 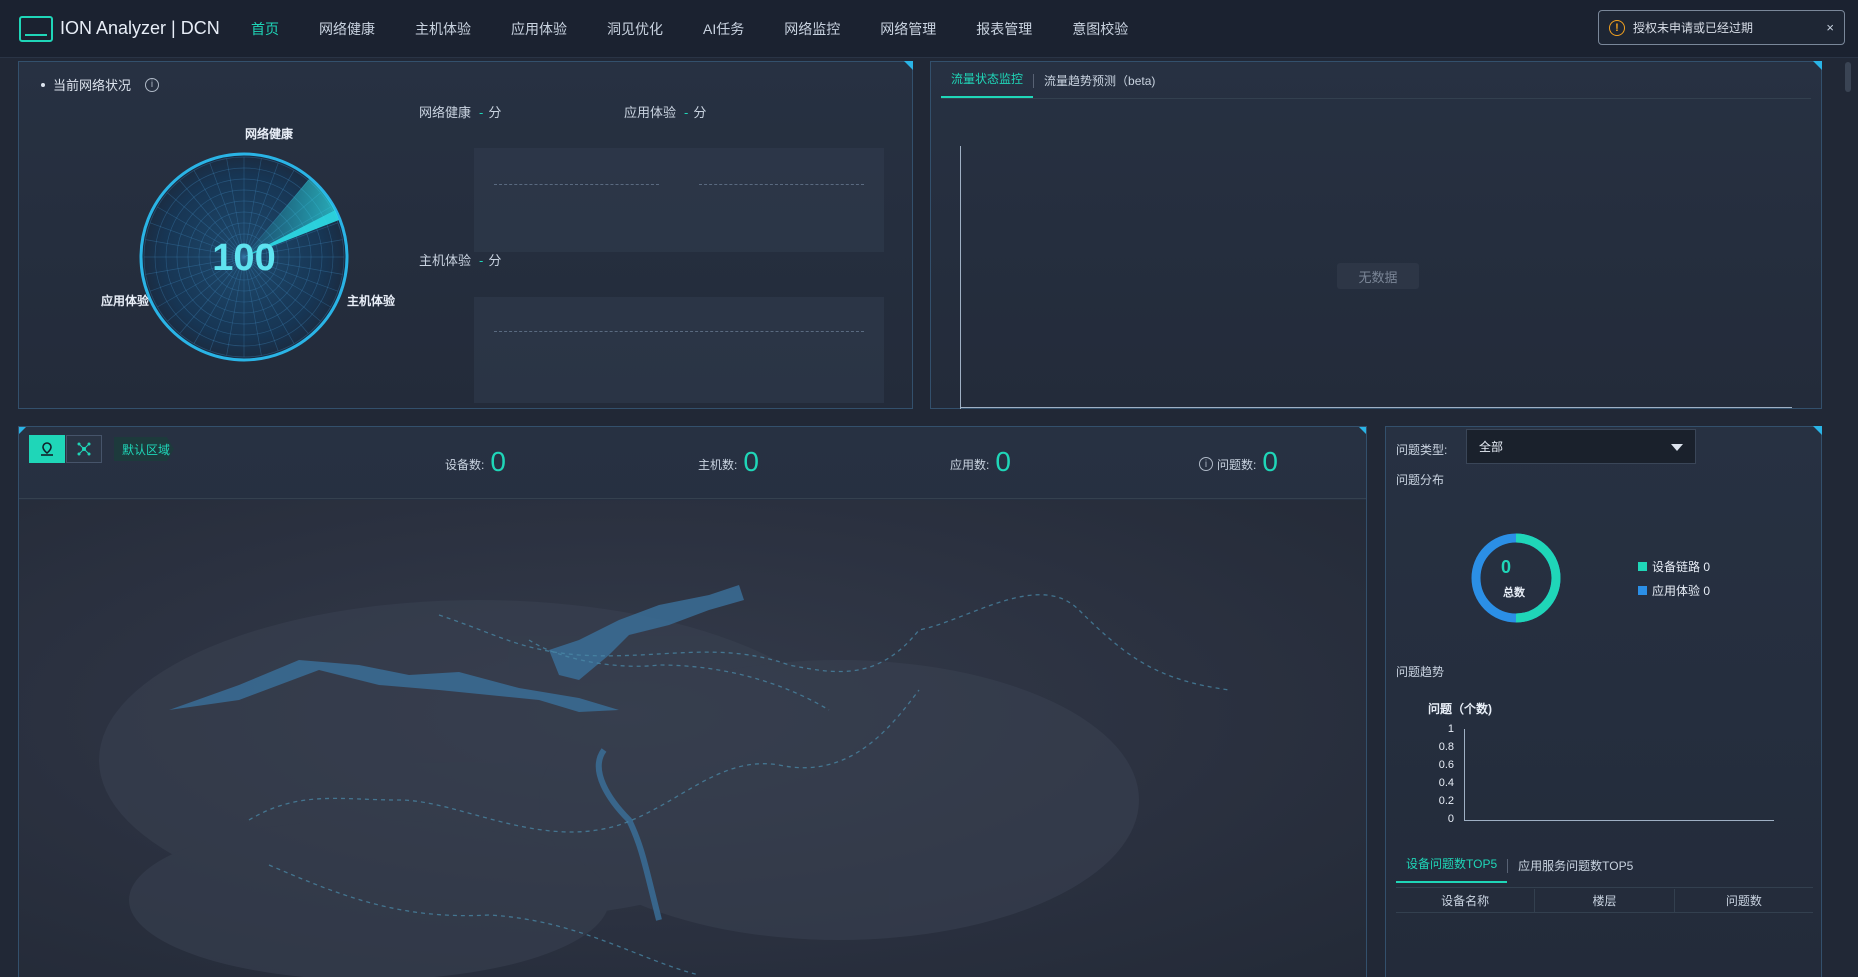 What do you see at coordinates (347, 29) in the screenshot?
I see `nav-item-network-health: 网络健康` at bounding box center [347, 29].